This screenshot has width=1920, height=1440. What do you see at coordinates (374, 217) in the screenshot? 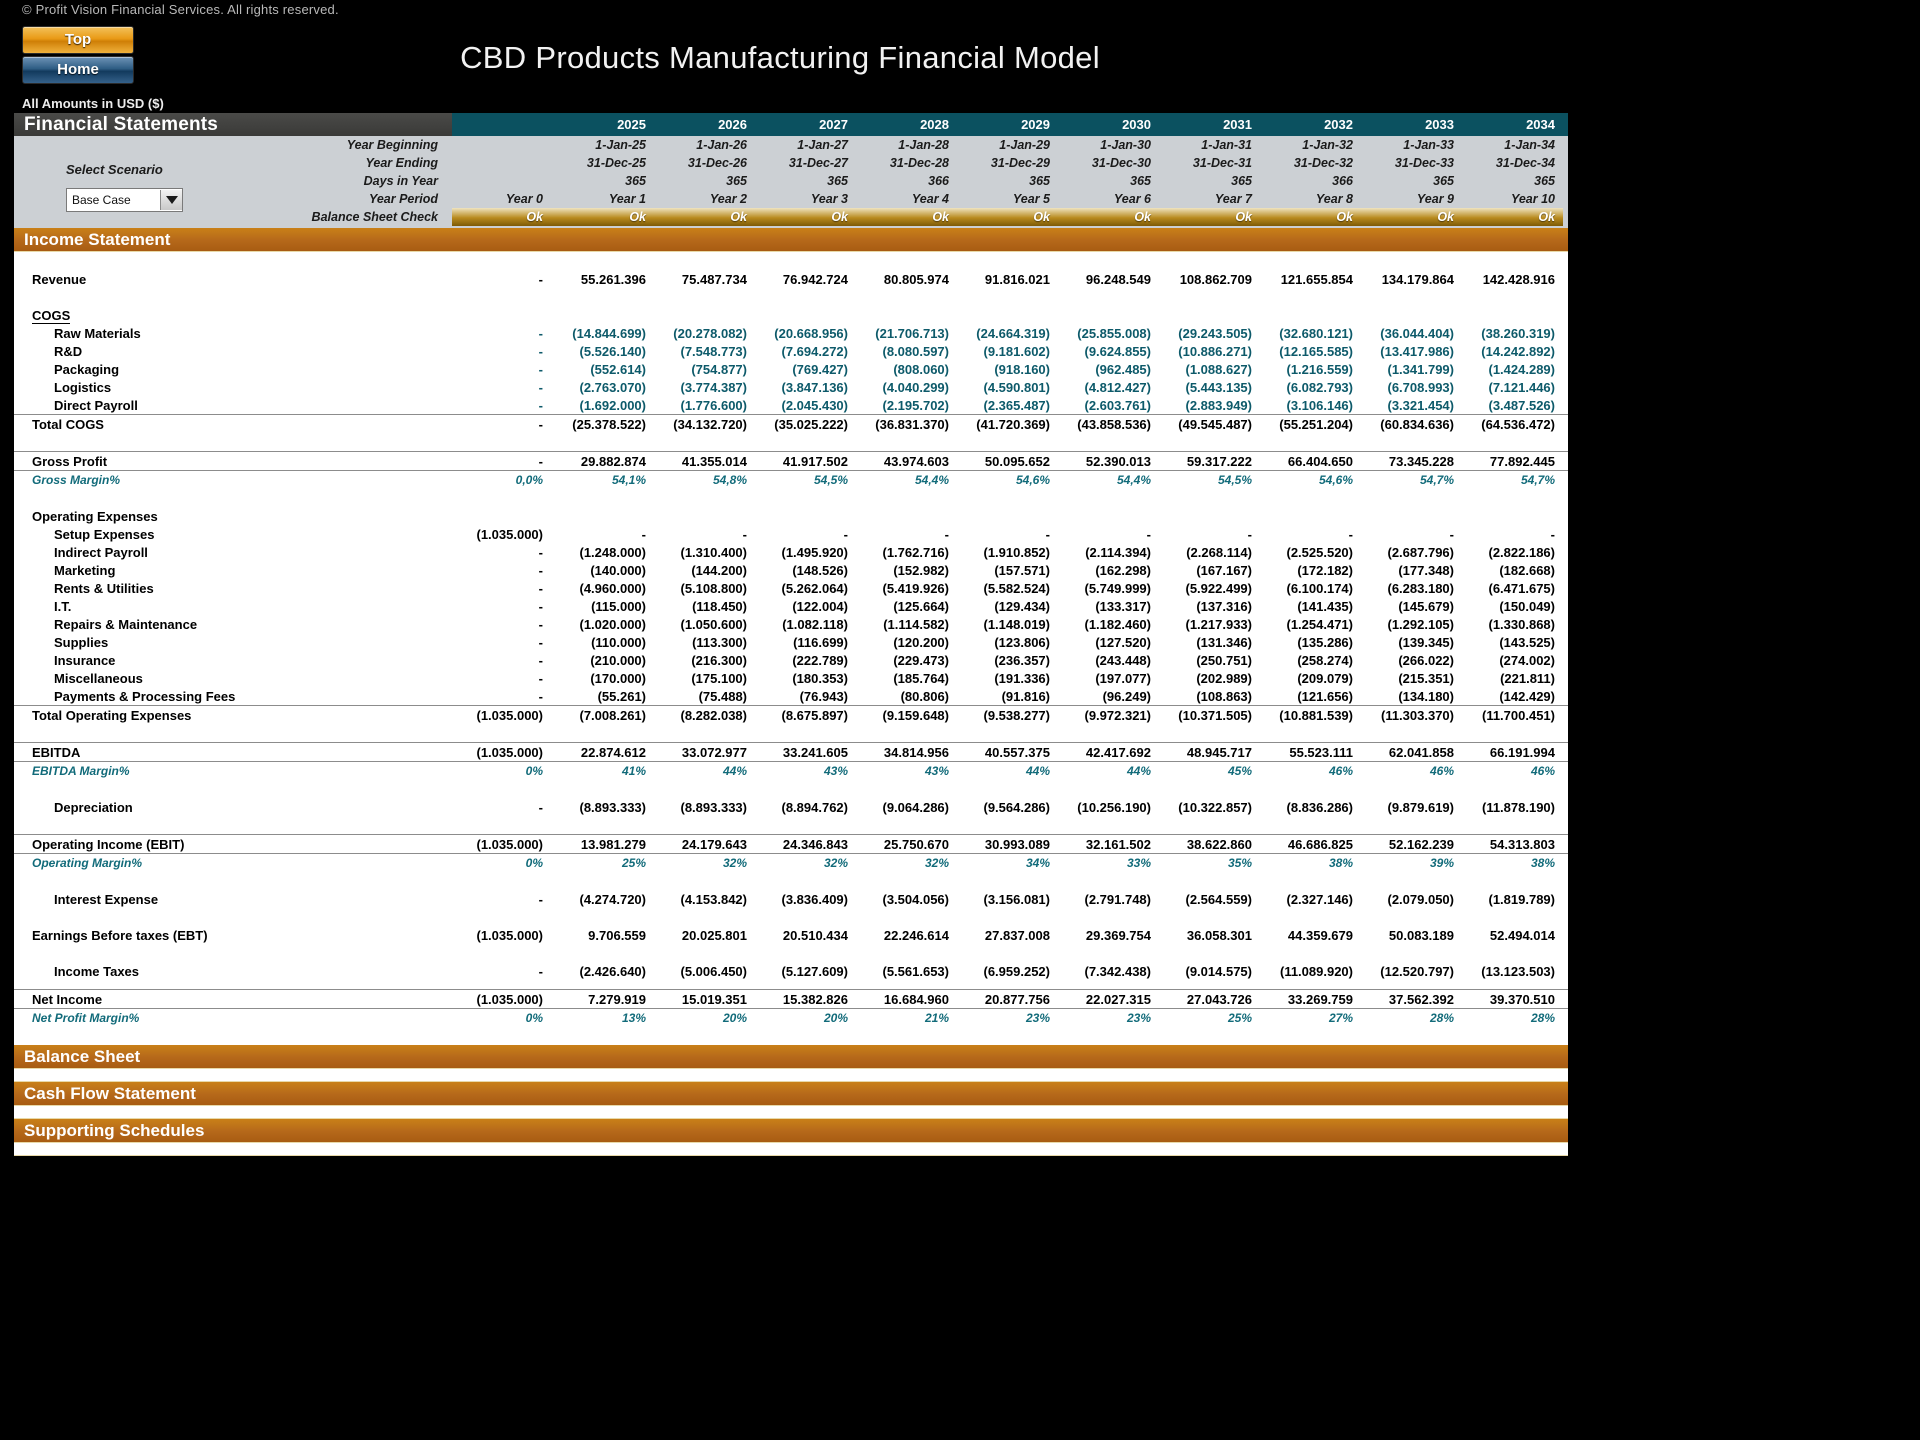
I see `row-label: Balance Sheet Check` at bounding box center [374, 217].